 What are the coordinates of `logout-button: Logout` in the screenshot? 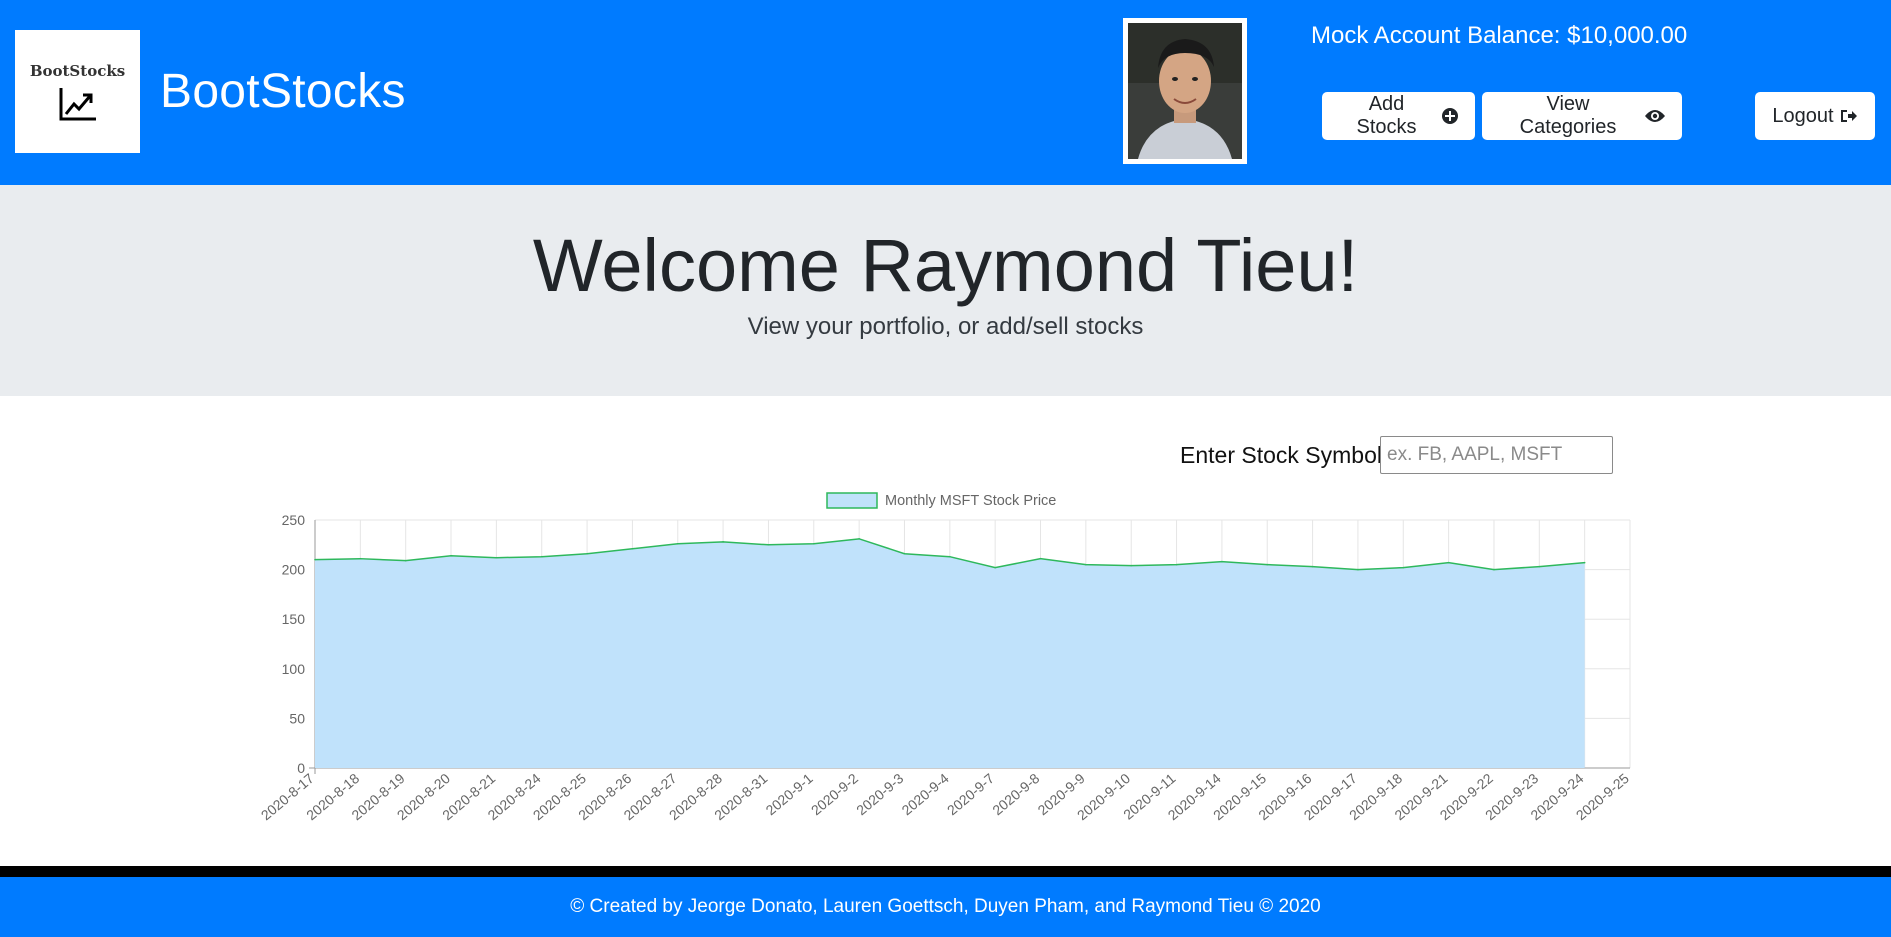 It's located at (1815, 116).